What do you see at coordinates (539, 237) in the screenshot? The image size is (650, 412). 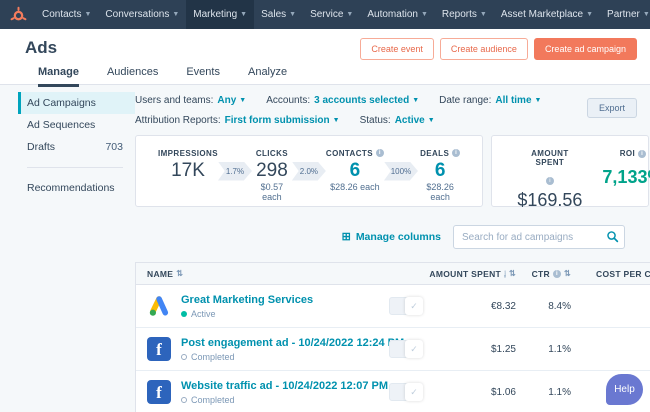 I see `search-input` at bounding box center [539, 237].